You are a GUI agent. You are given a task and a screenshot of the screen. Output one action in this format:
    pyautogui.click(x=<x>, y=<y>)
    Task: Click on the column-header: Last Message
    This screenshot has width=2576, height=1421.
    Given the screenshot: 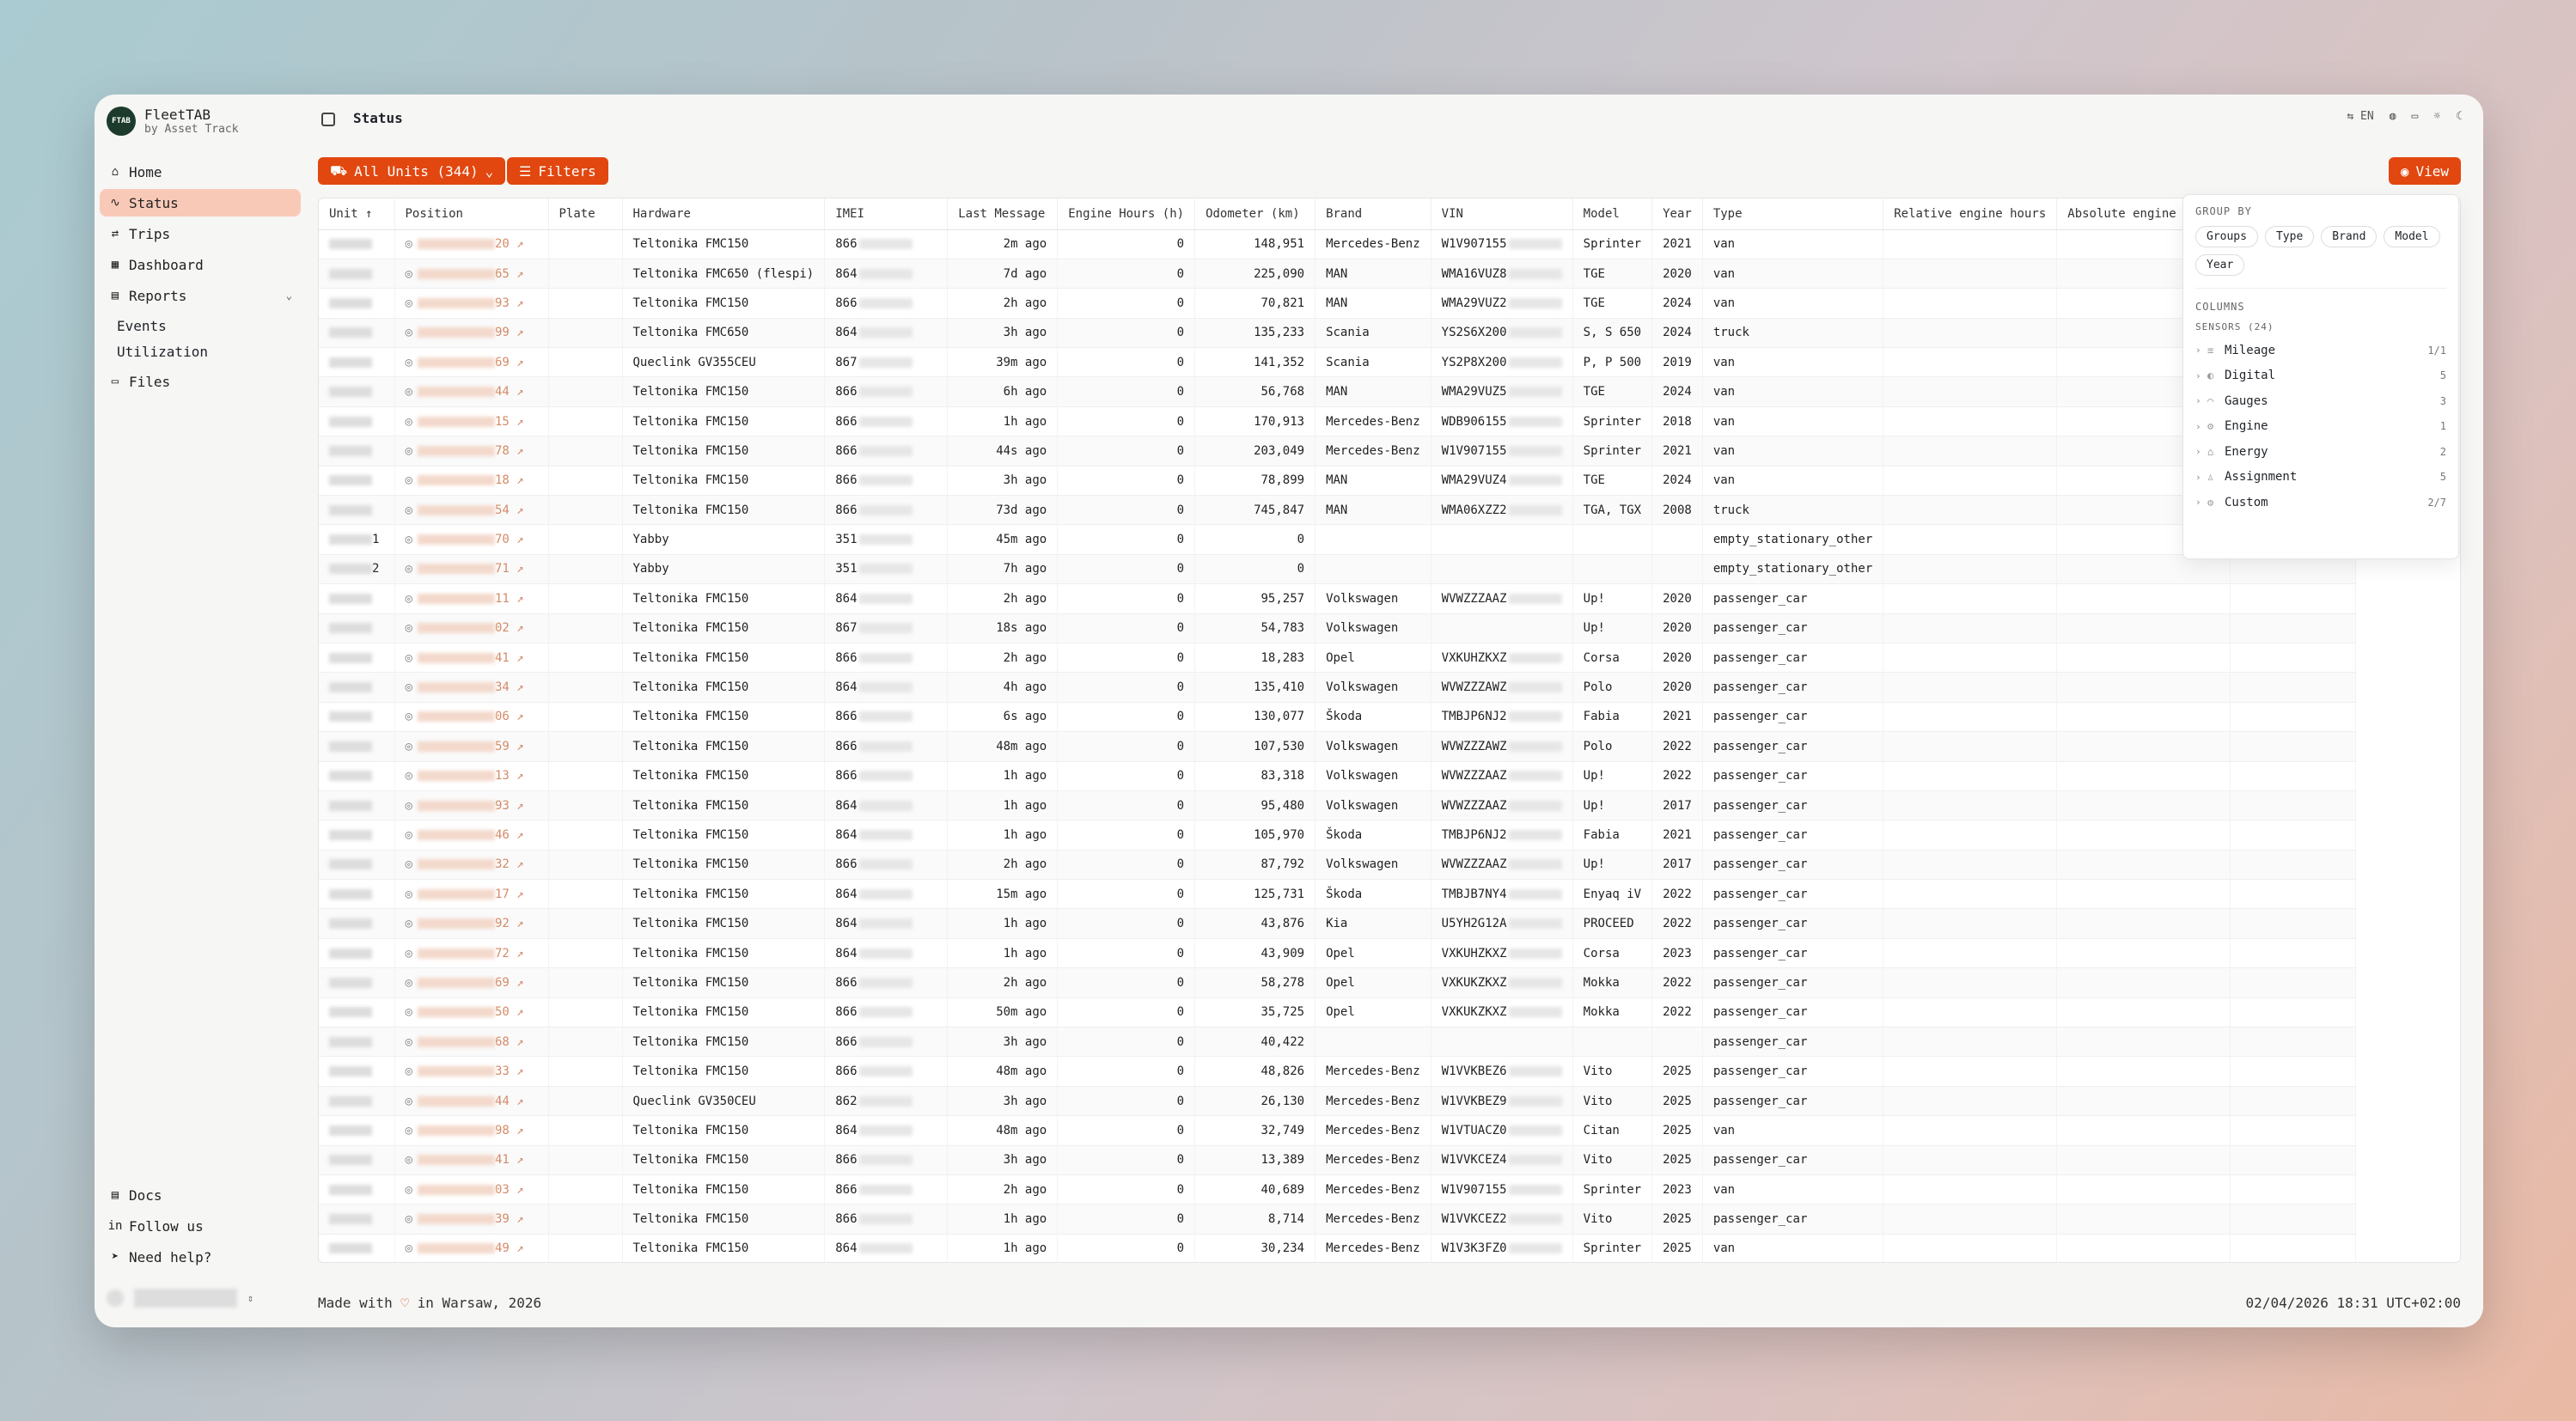 What is the action you would take?
    pyautogui.click(x=1003, y=214)
    